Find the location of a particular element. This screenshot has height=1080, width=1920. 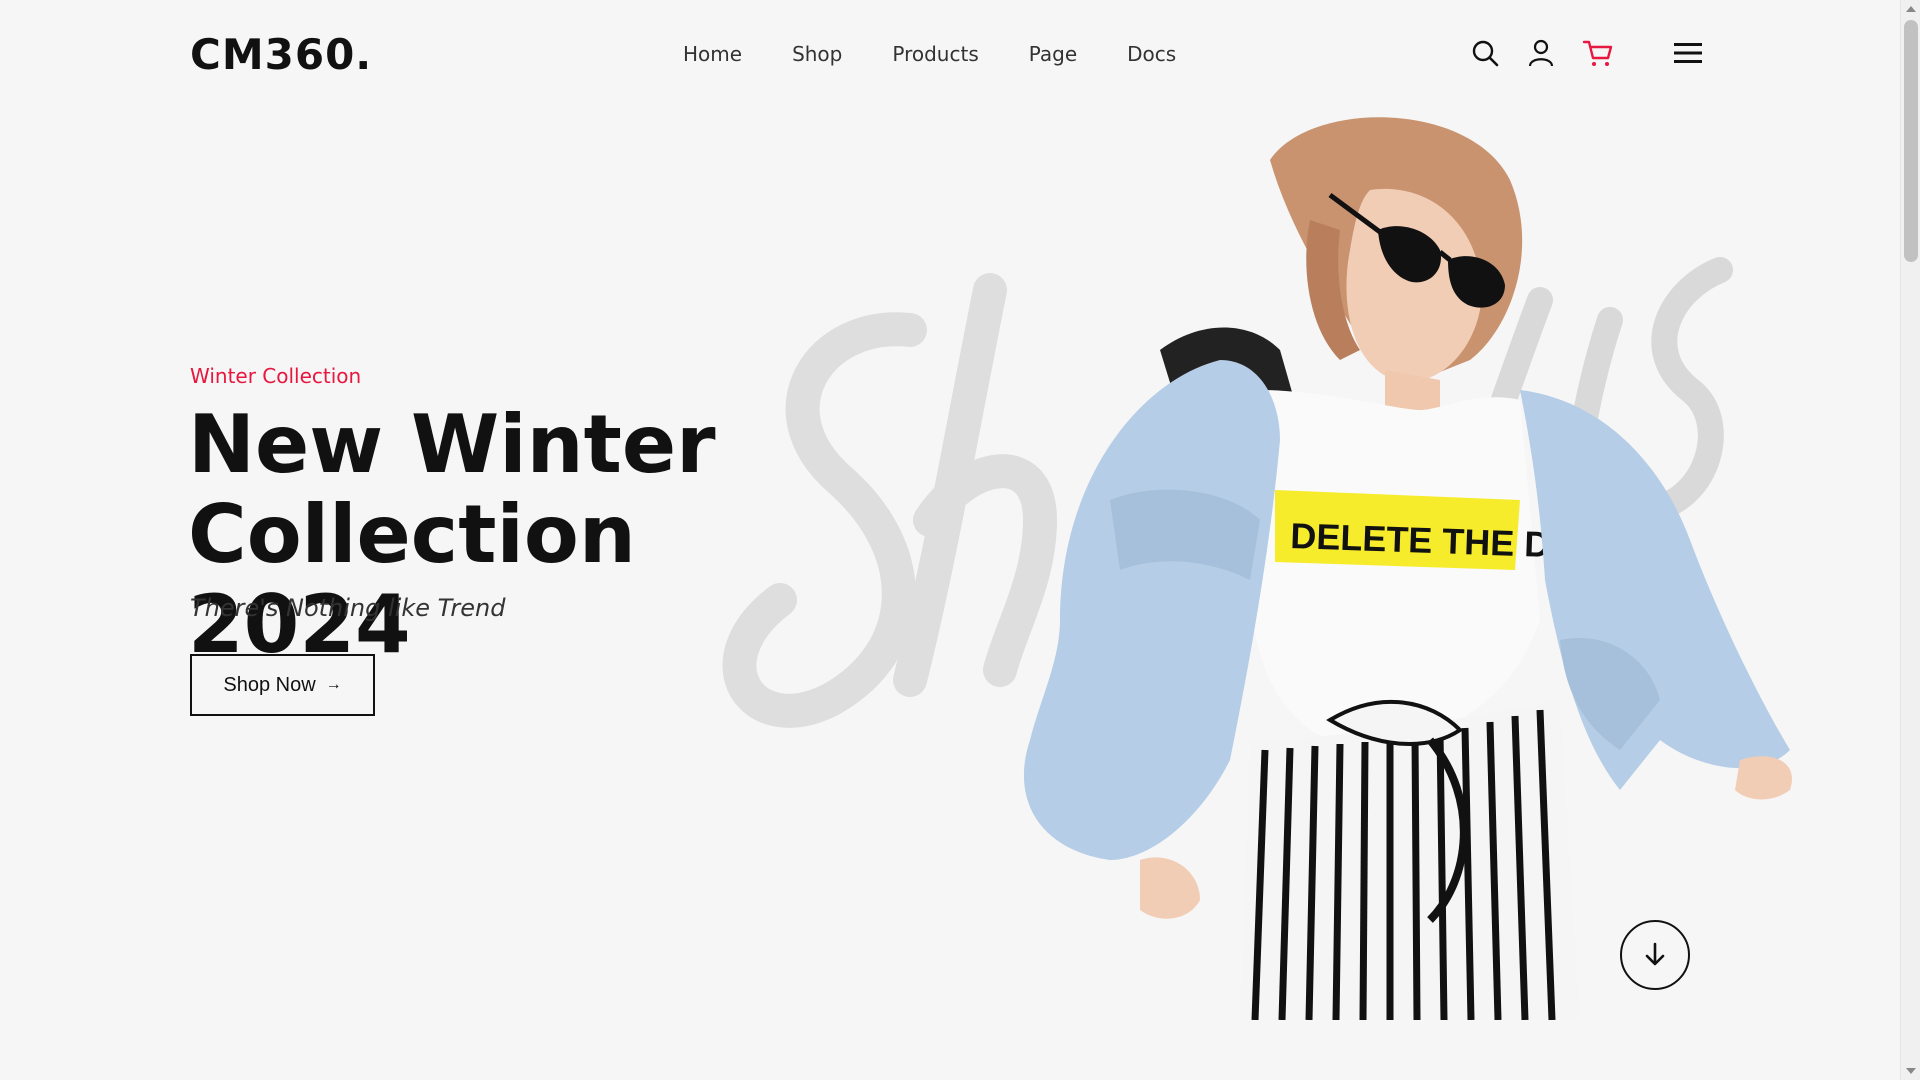

nav-item-page: Page is located at coordinates (1053, 54).